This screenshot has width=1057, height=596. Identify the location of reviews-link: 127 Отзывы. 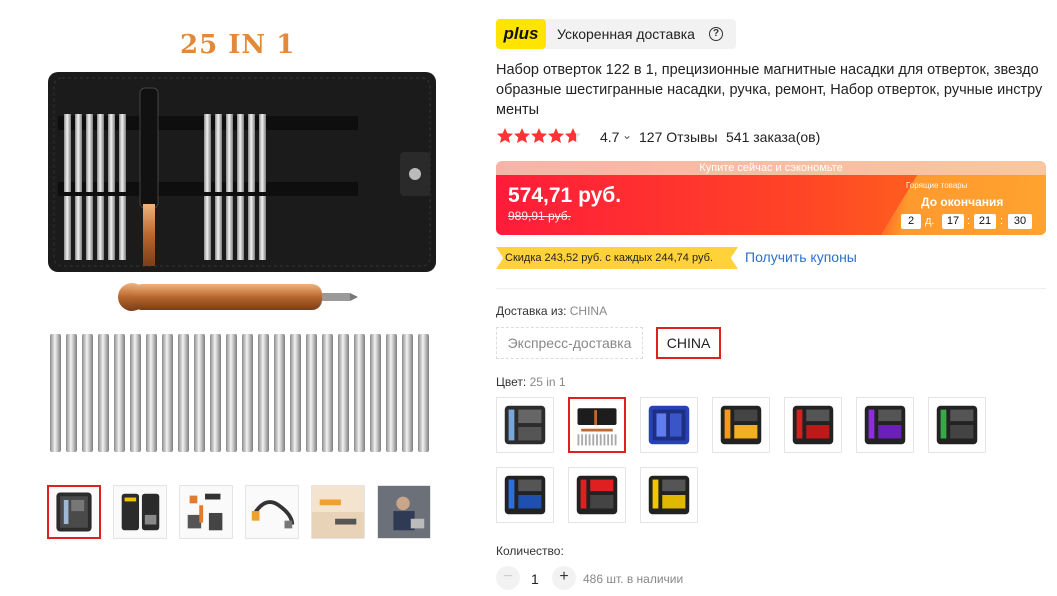
(678, 137).